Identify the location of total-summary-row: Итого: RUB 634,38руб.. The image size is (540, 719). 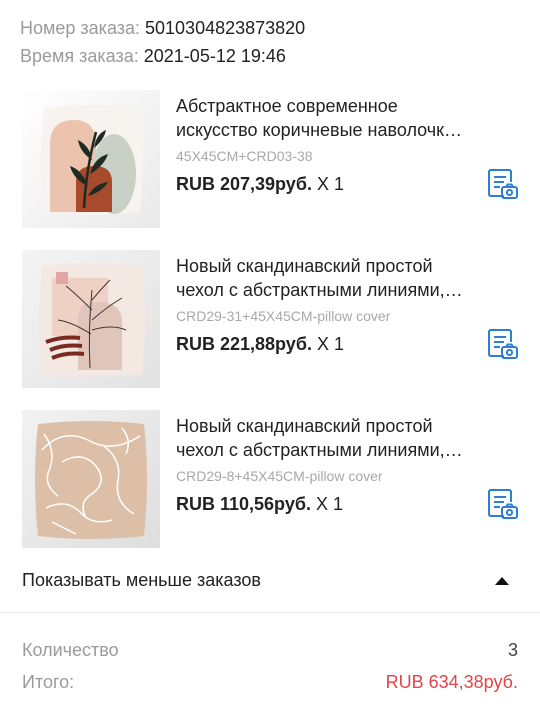
(270, 682).